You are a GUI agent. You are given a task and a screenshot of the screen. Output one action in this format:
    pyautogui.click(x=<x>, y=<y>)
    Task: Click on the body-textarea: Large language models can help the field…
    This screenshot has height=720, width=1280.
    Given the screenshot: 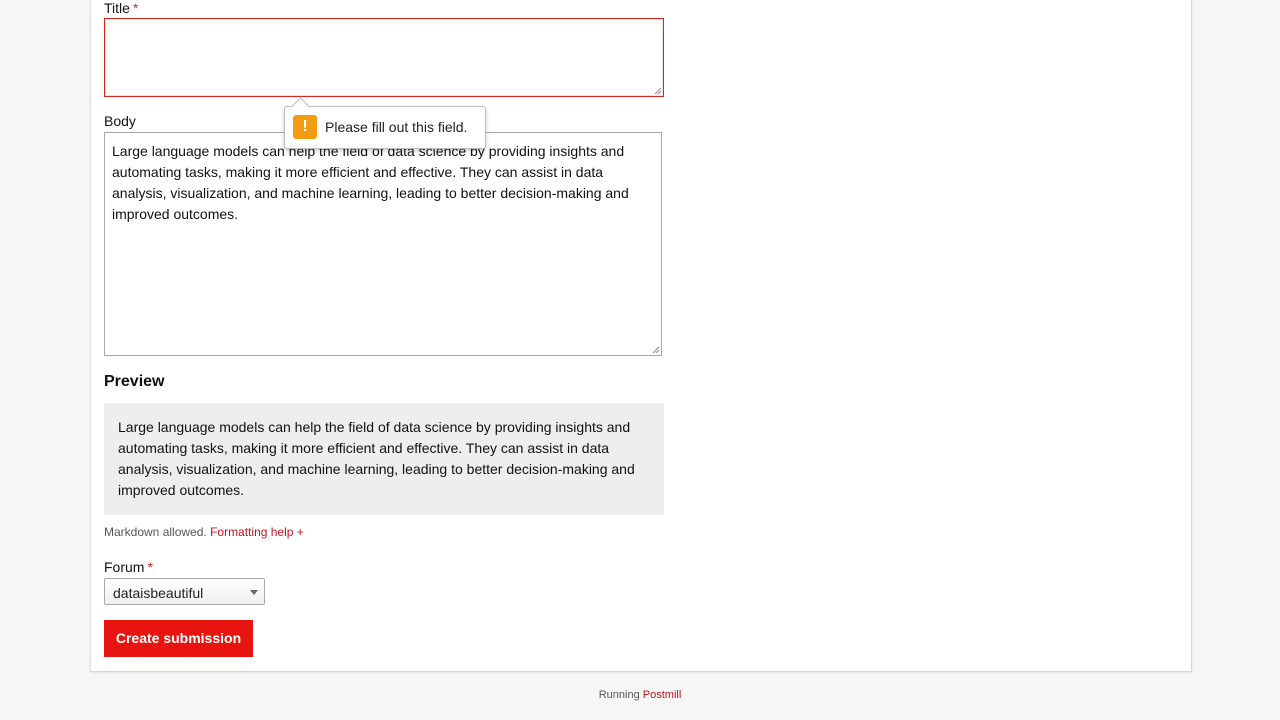 What is the action you would take?
    pyautogui.click(x=383, y=244)
    